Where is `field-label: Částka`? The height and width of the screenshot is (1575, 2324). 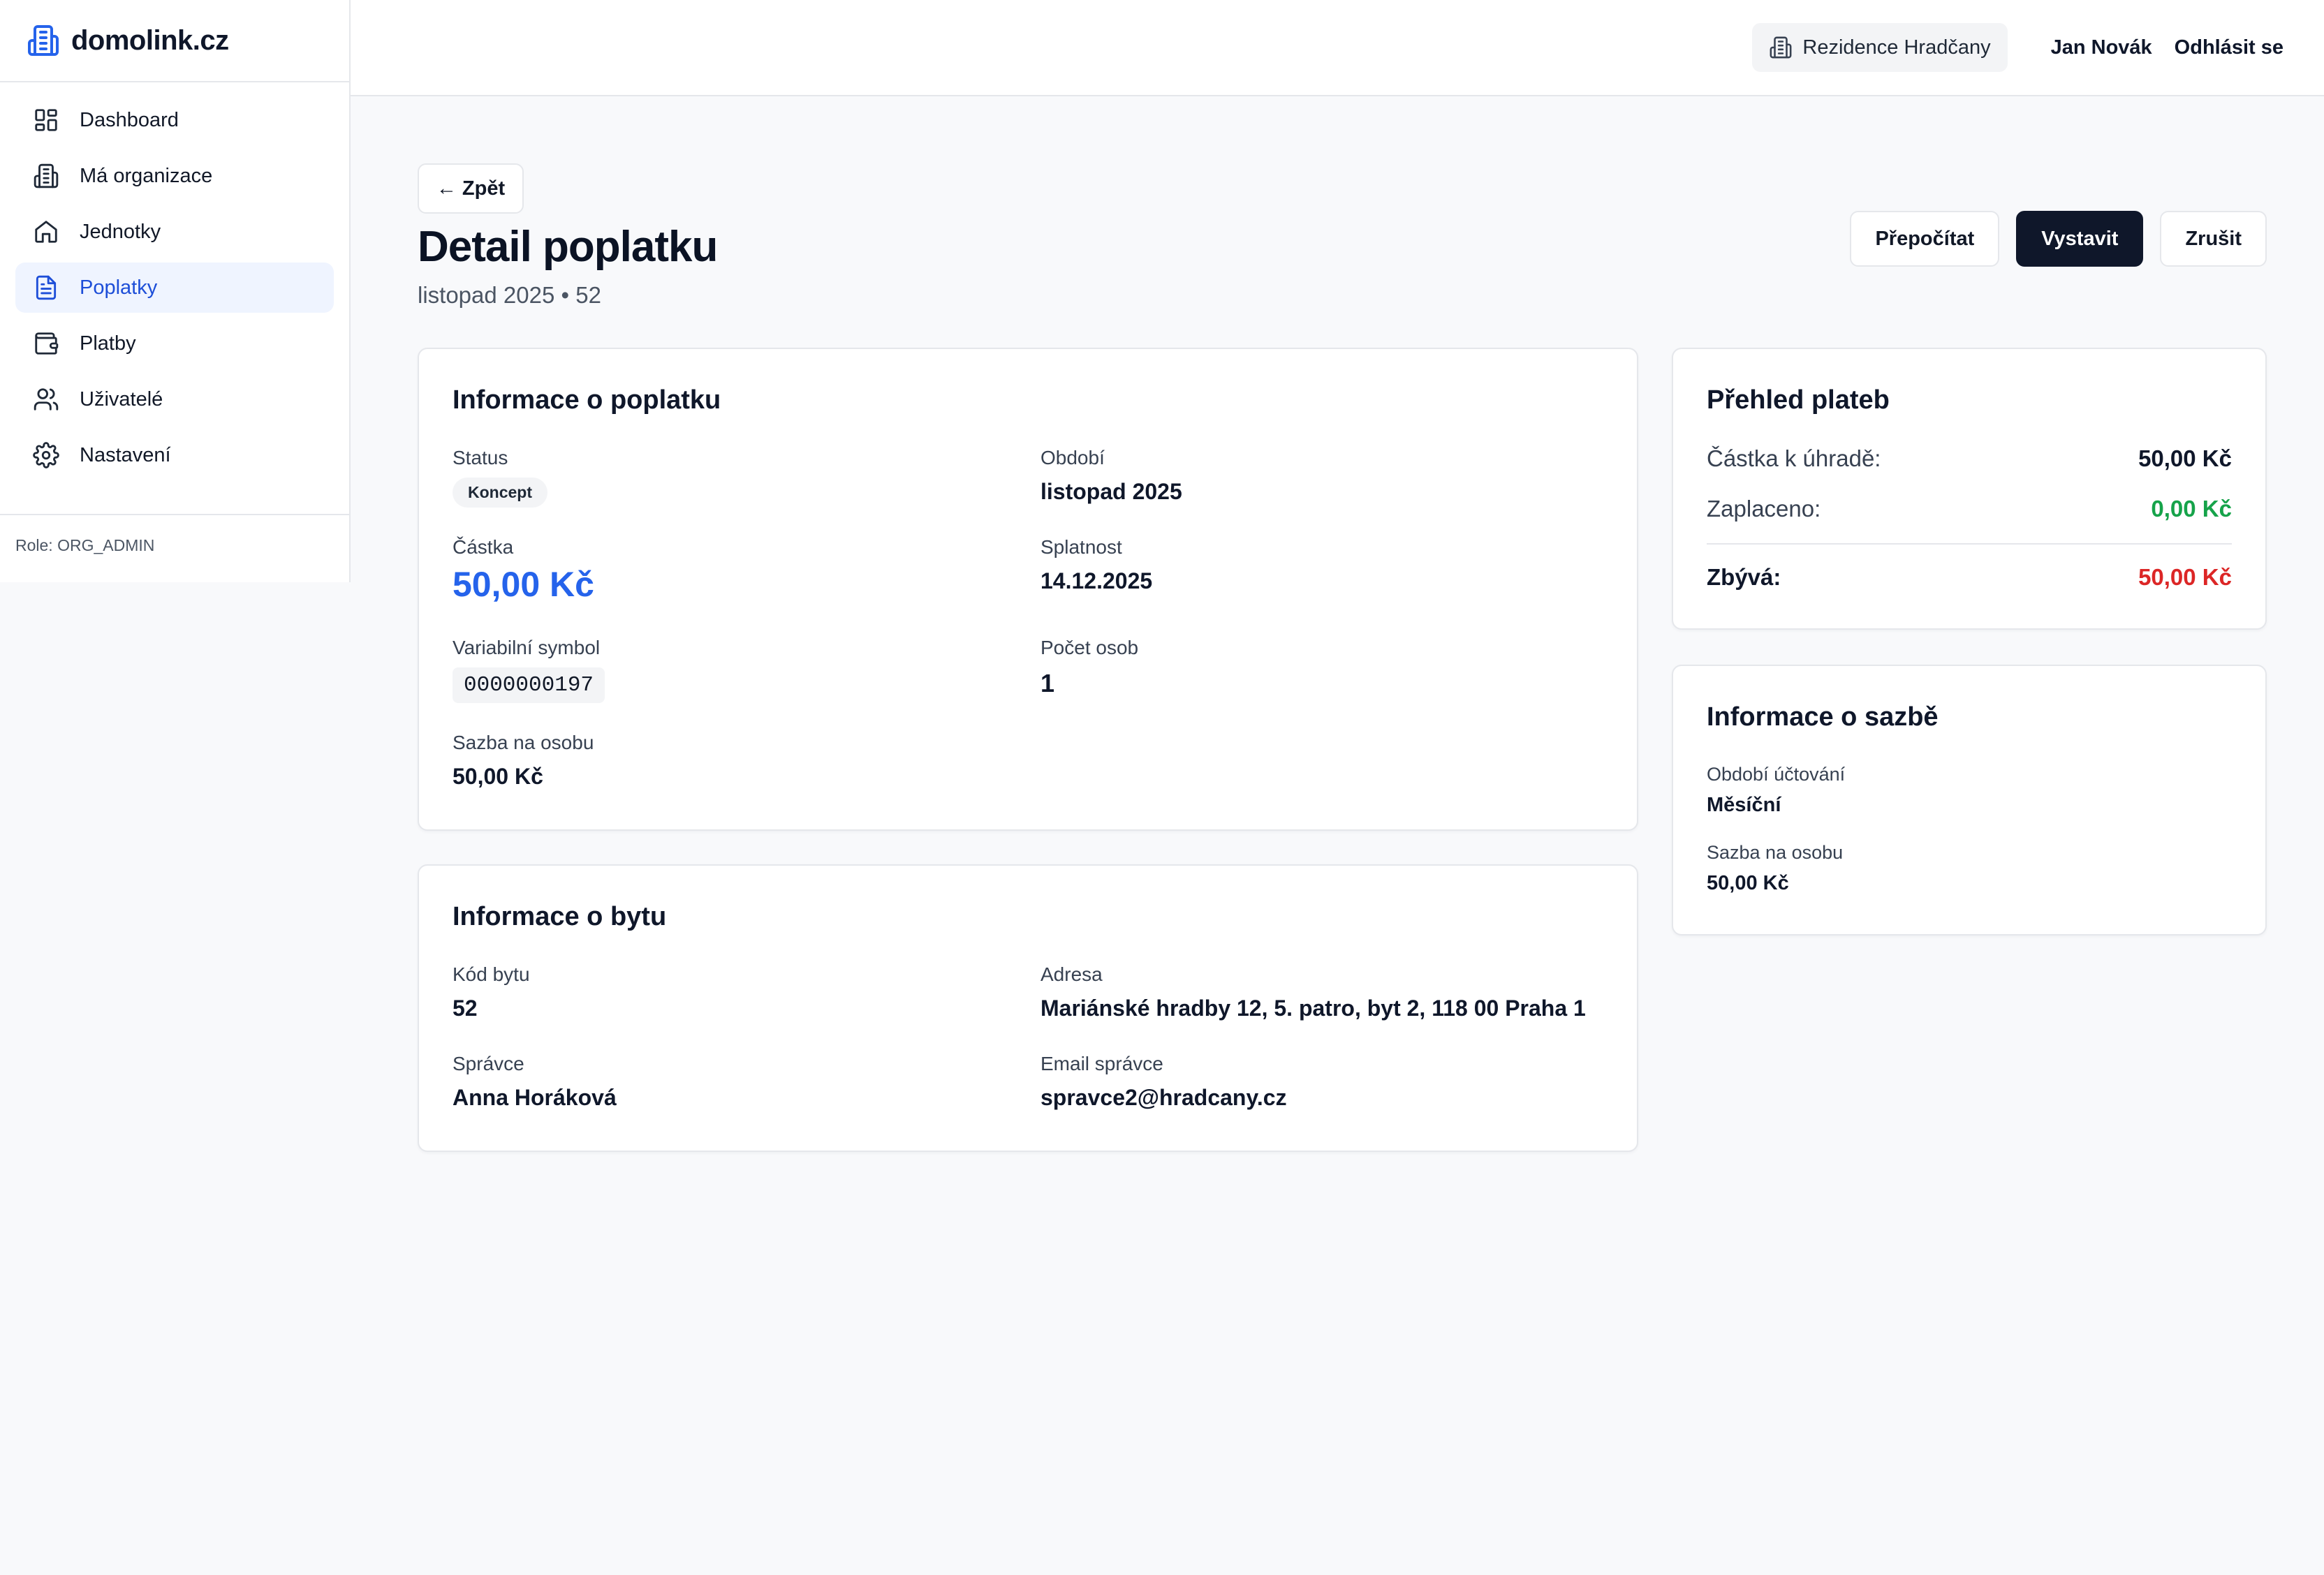
field-label: Částka is located at coordinates (483, 547).